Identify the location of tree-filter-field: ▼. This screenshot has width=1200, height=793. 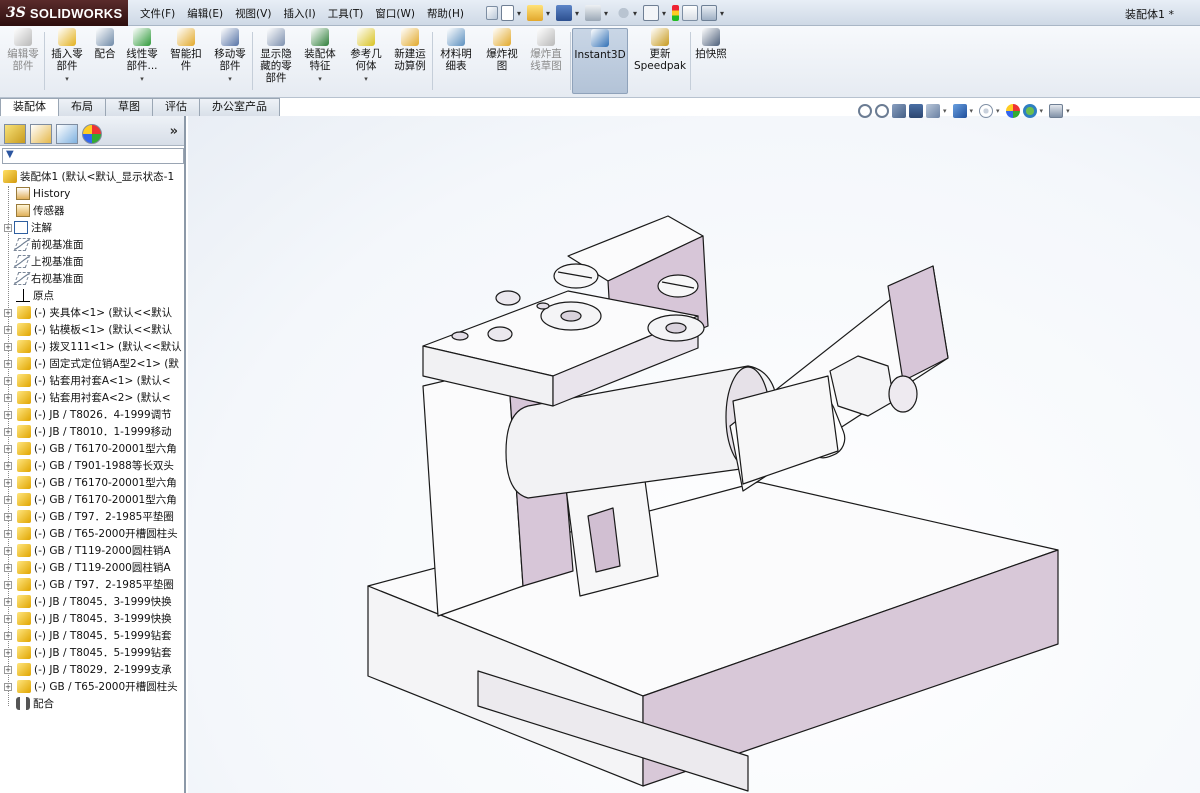
(93, 156).